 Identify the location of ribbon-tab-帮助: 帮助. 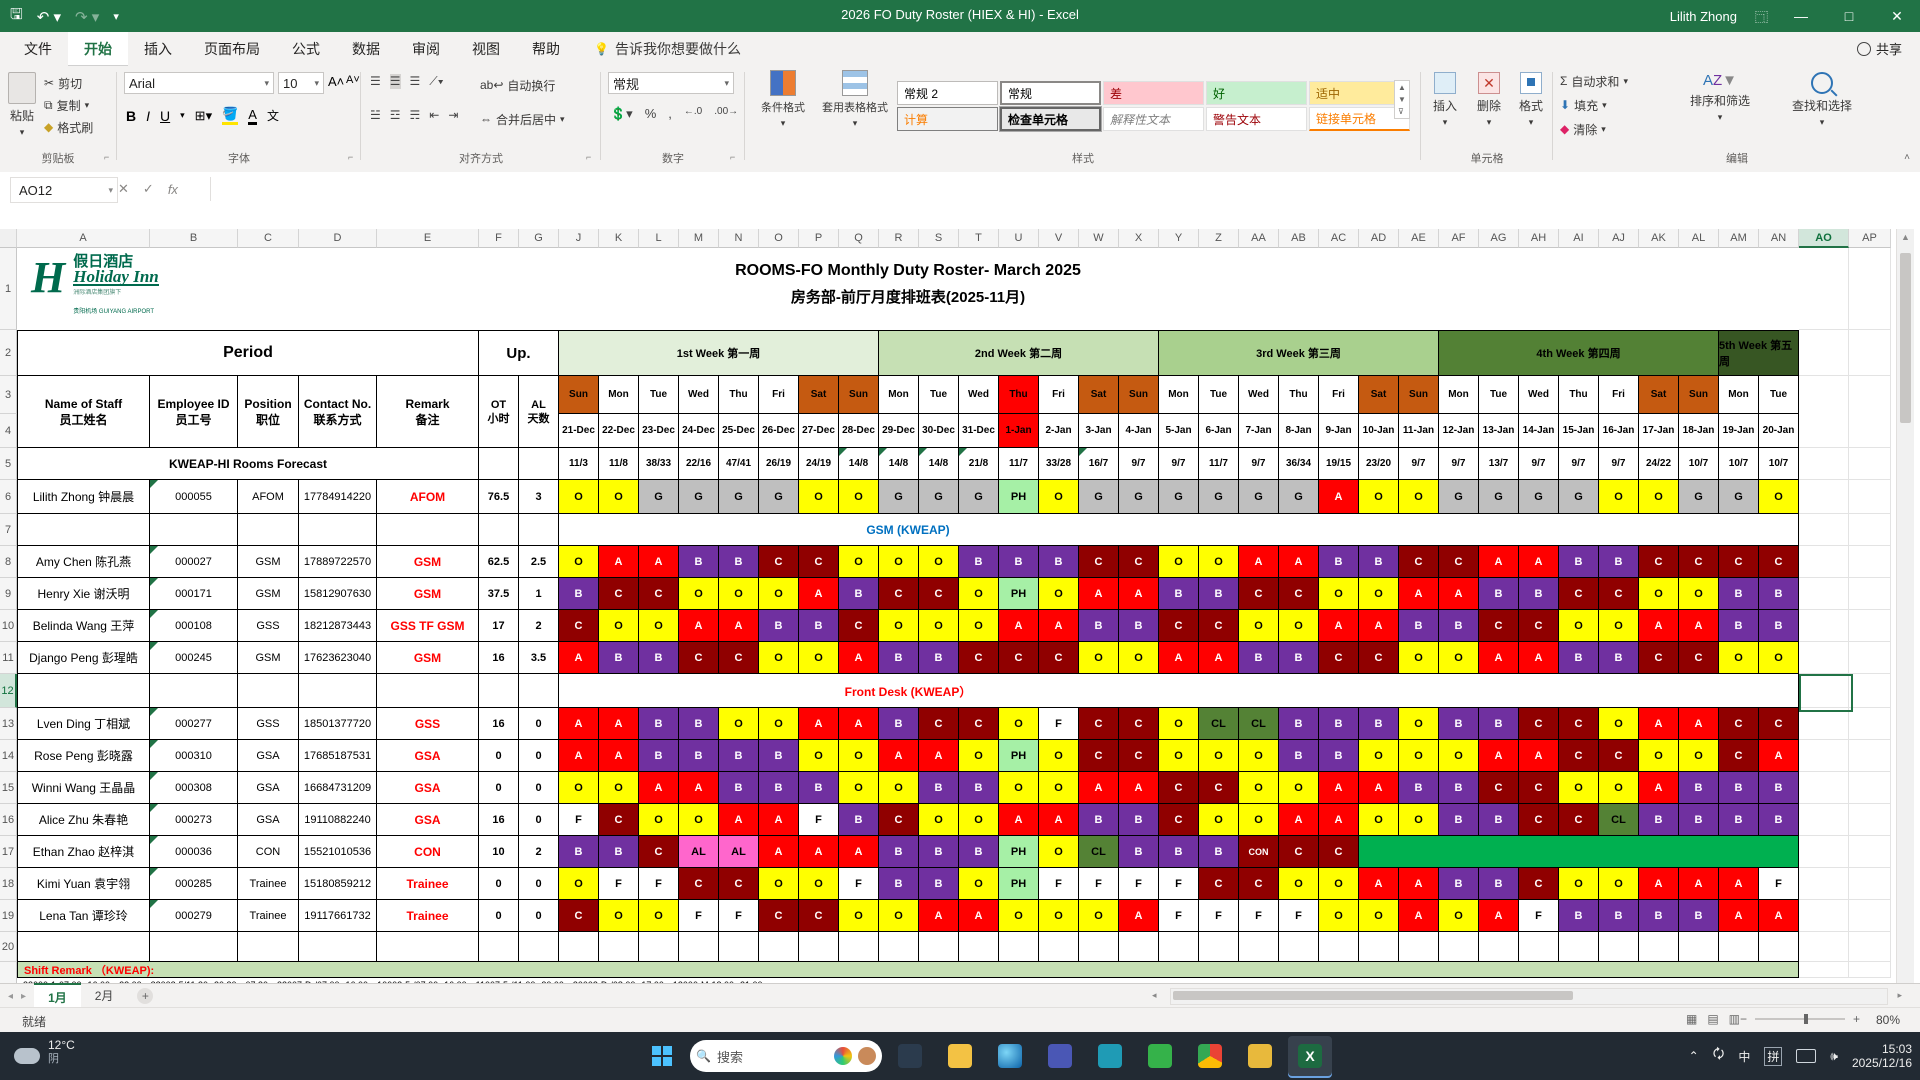
(546, 49).